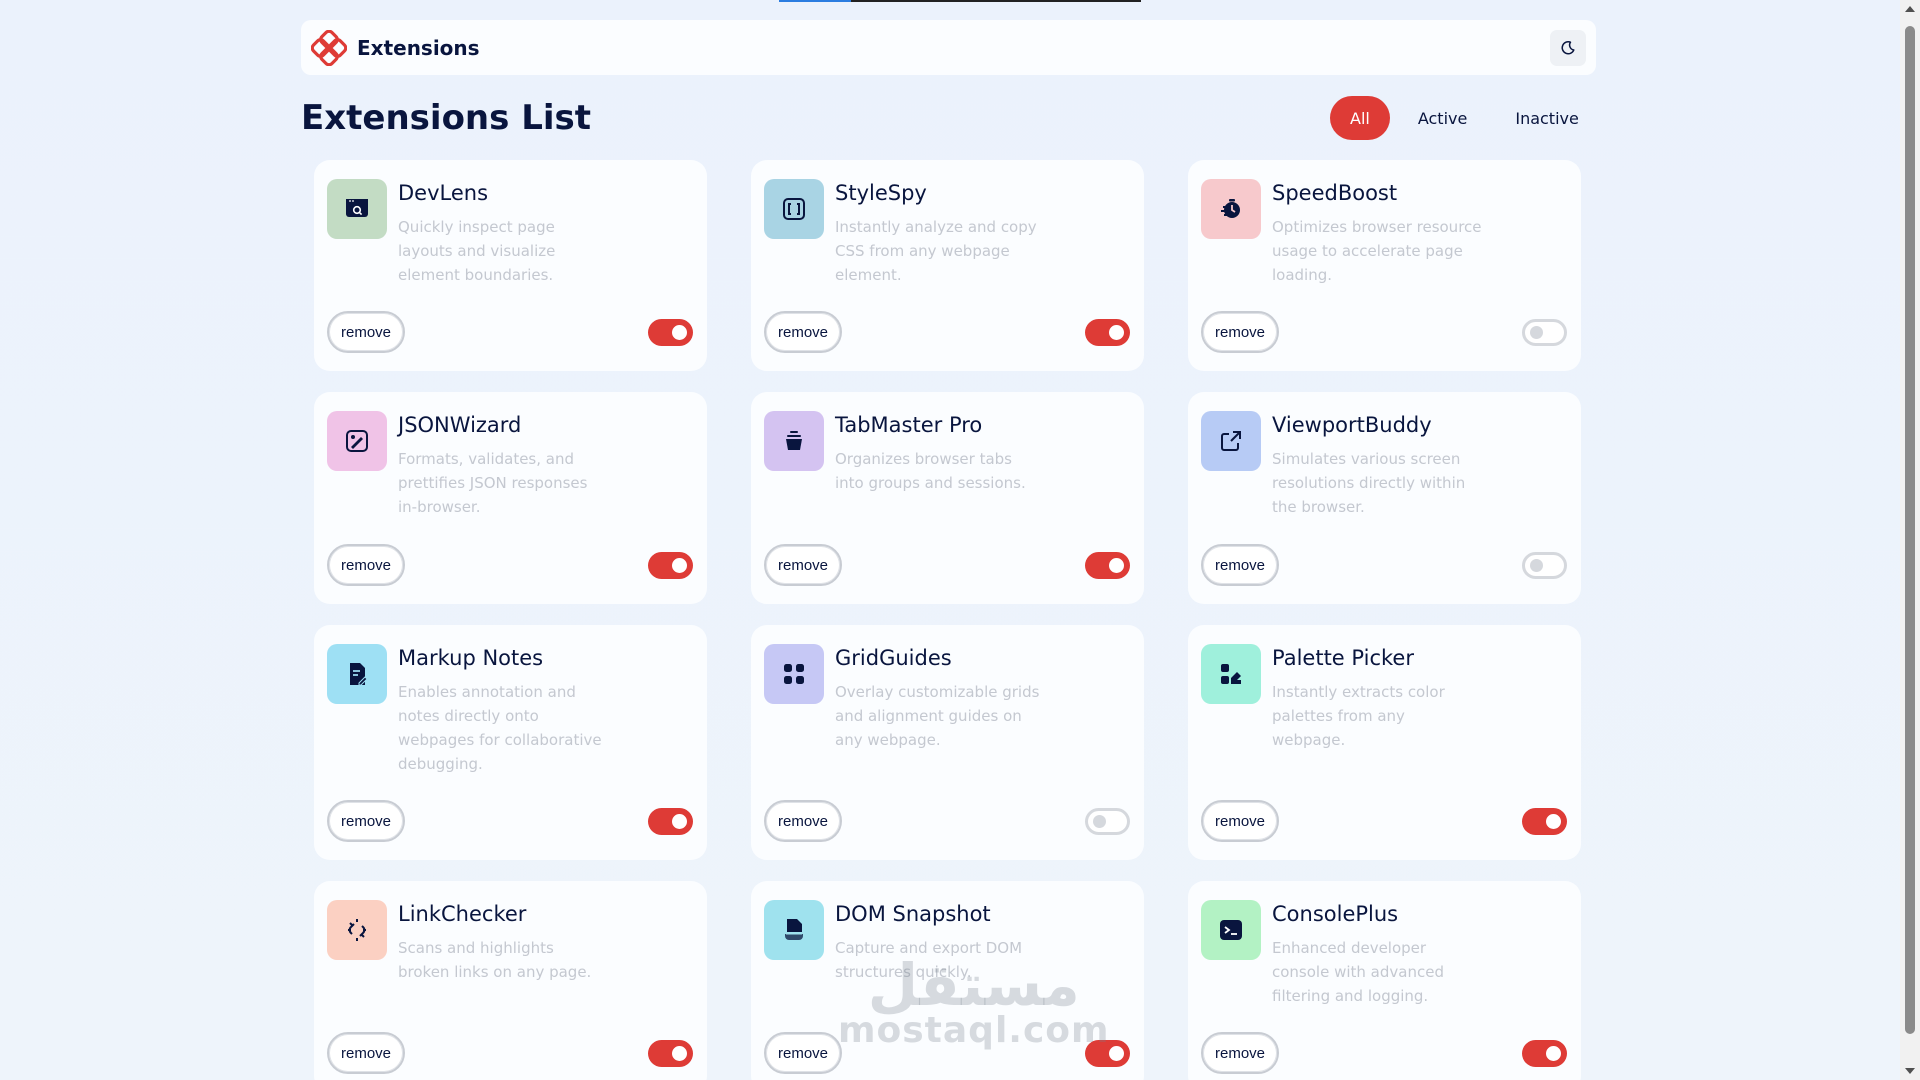 The image size is (1920, 1080). I want to click on stylespy-icon, so click(794, 209).